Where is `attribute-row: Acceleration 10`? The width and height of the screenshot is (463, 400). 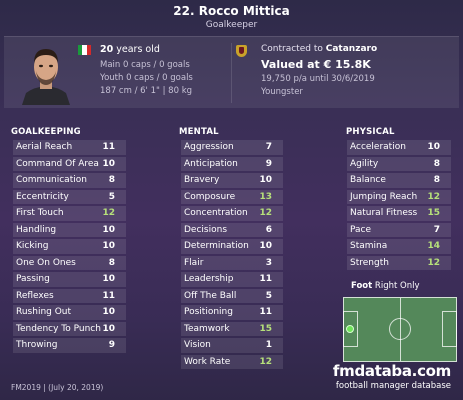 attribute-row: Acceleration 10 is located at coordinates (399, 147).